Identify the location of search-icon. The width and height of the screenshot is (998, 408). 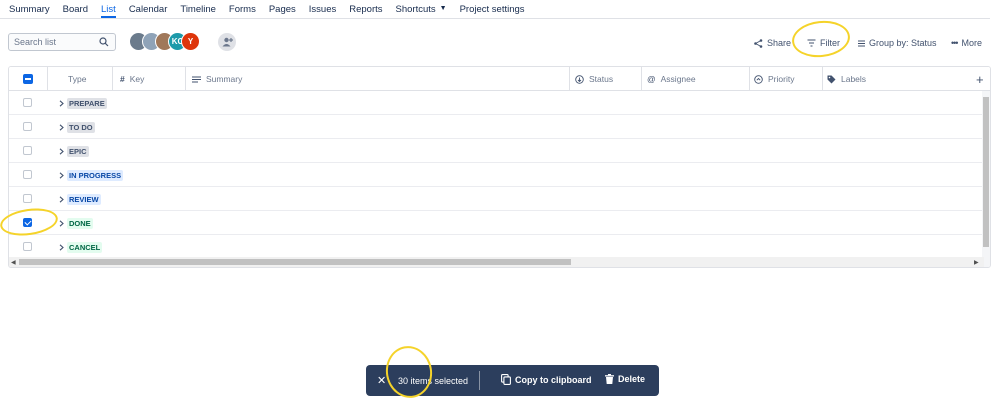
(104, 42).